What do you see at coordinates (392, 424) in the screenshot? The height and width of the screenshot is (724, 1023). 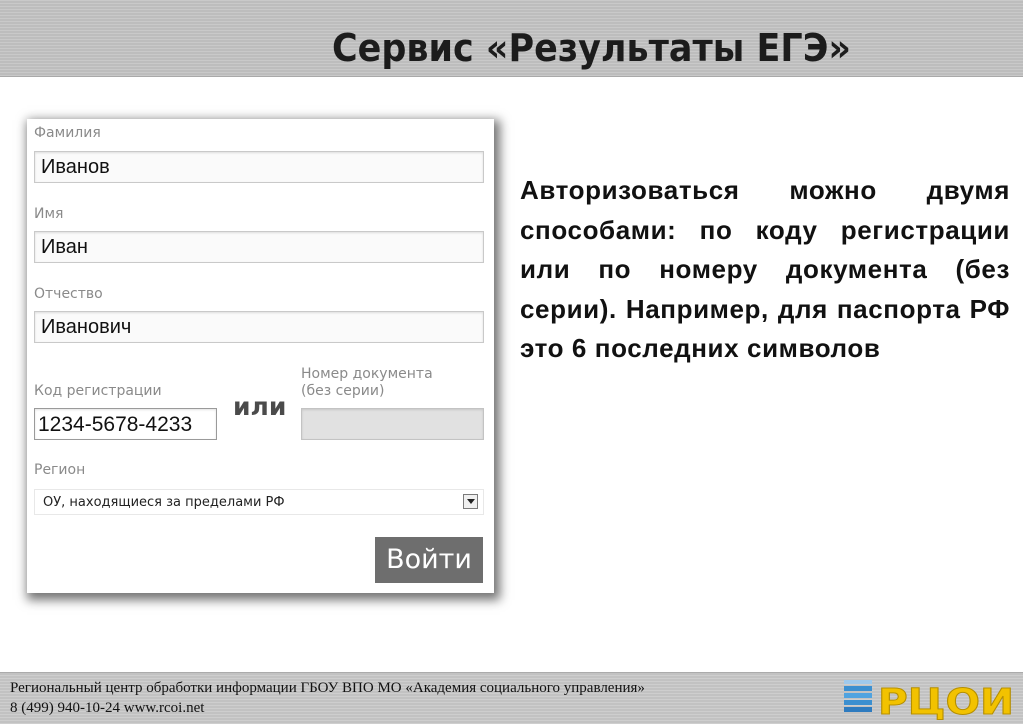 I see `doc-number-input` at bounding box center [392, 424].